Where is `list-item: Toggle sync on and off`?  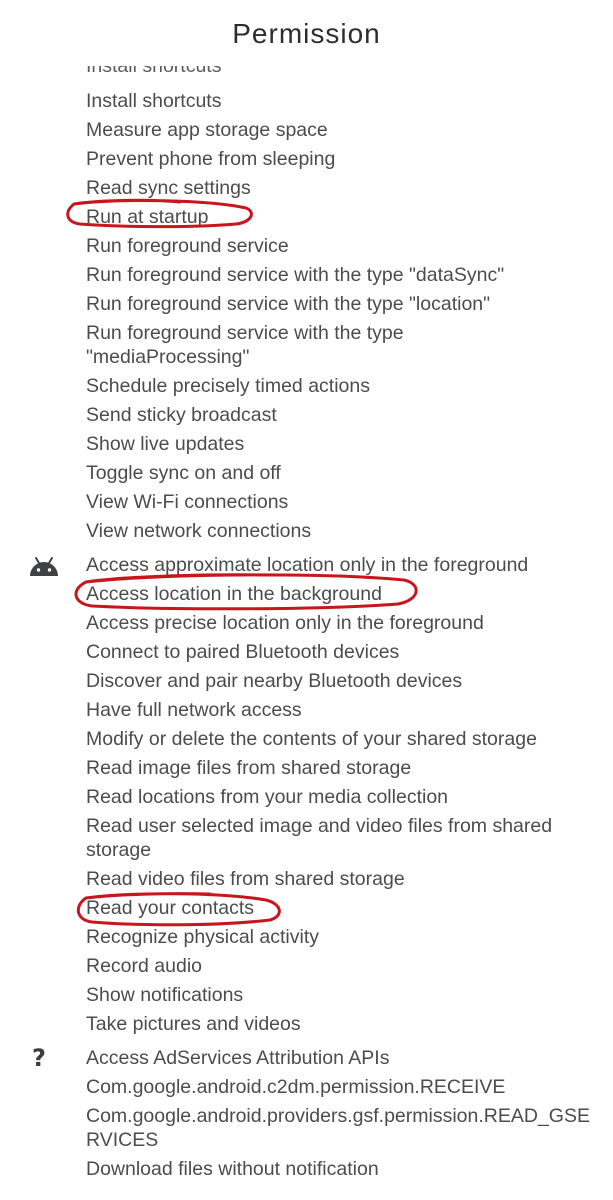
list-item: Toggle sync on and off is located at coordinates (336, 472).